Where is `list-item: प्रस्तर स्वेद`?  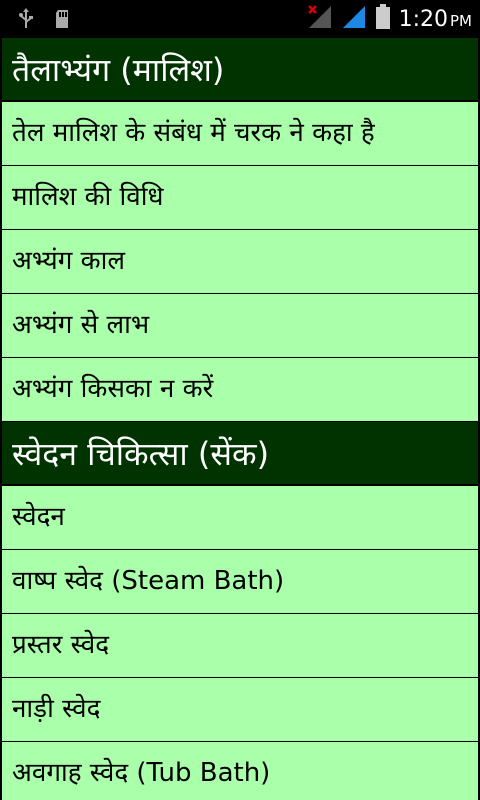 list-item: प्रस्तर स्वेद is located at coordinates (240, 646).